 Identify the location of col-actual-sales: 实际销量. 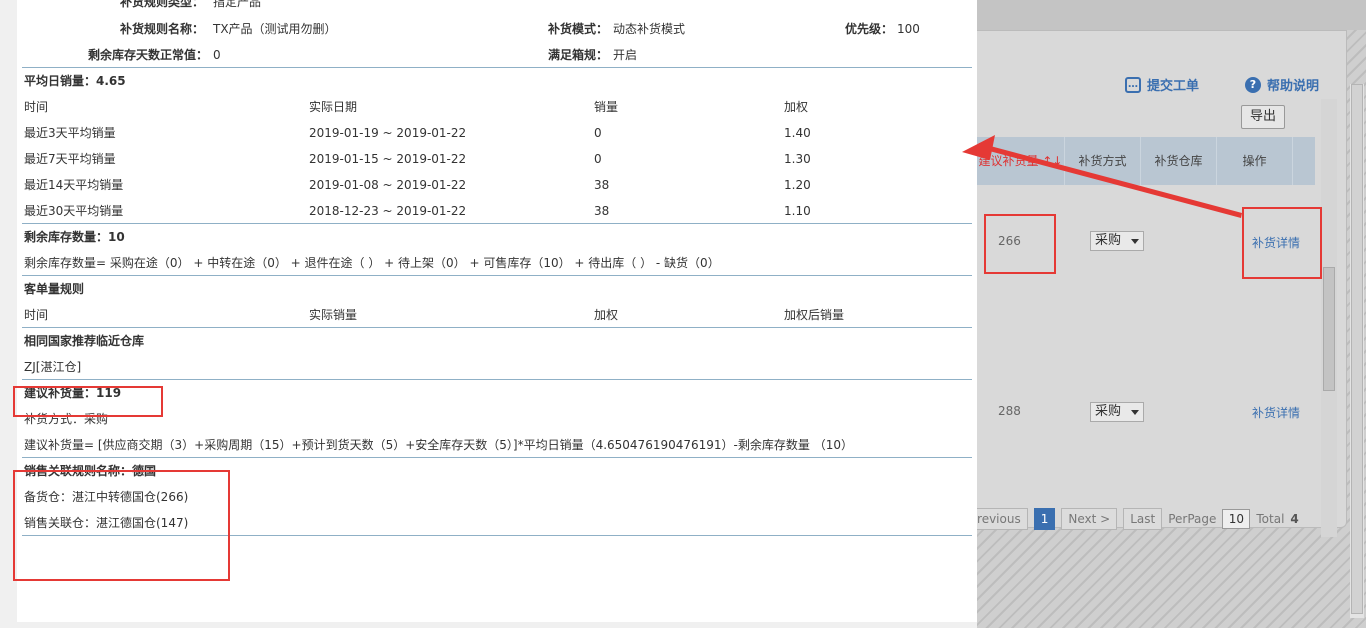
(333, 315).